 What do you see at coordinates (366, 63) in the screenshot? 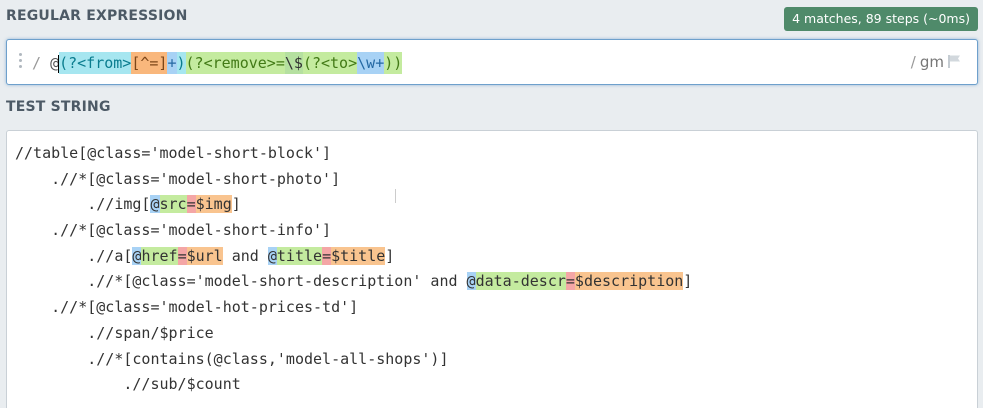
I see `regex-word-class: \w` at bounding box center [366, 63].